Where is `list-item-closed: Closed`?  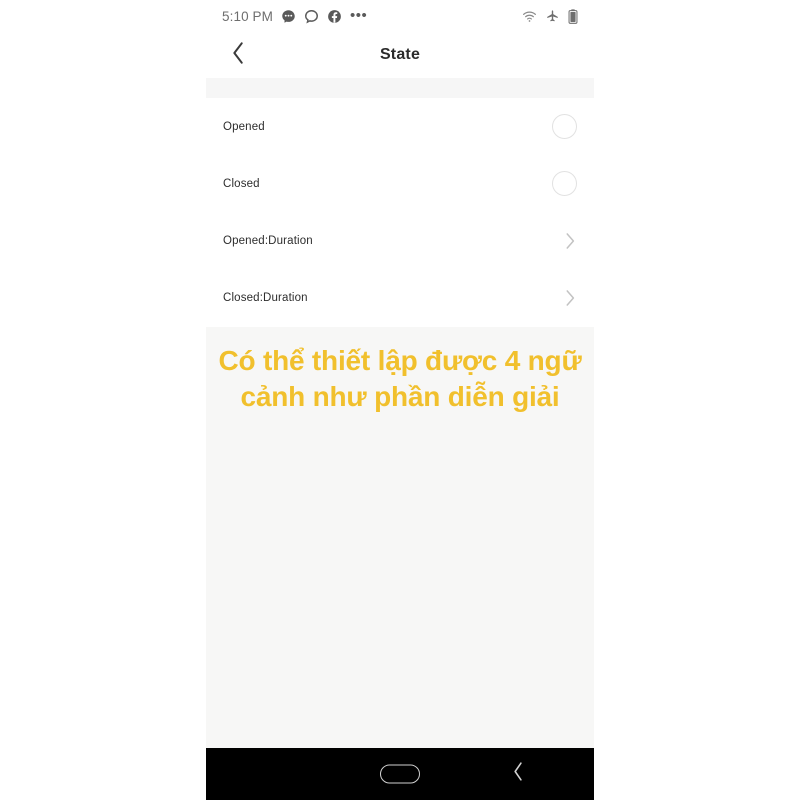 list-item-closed: Closed is located at coordinates (400, 183).